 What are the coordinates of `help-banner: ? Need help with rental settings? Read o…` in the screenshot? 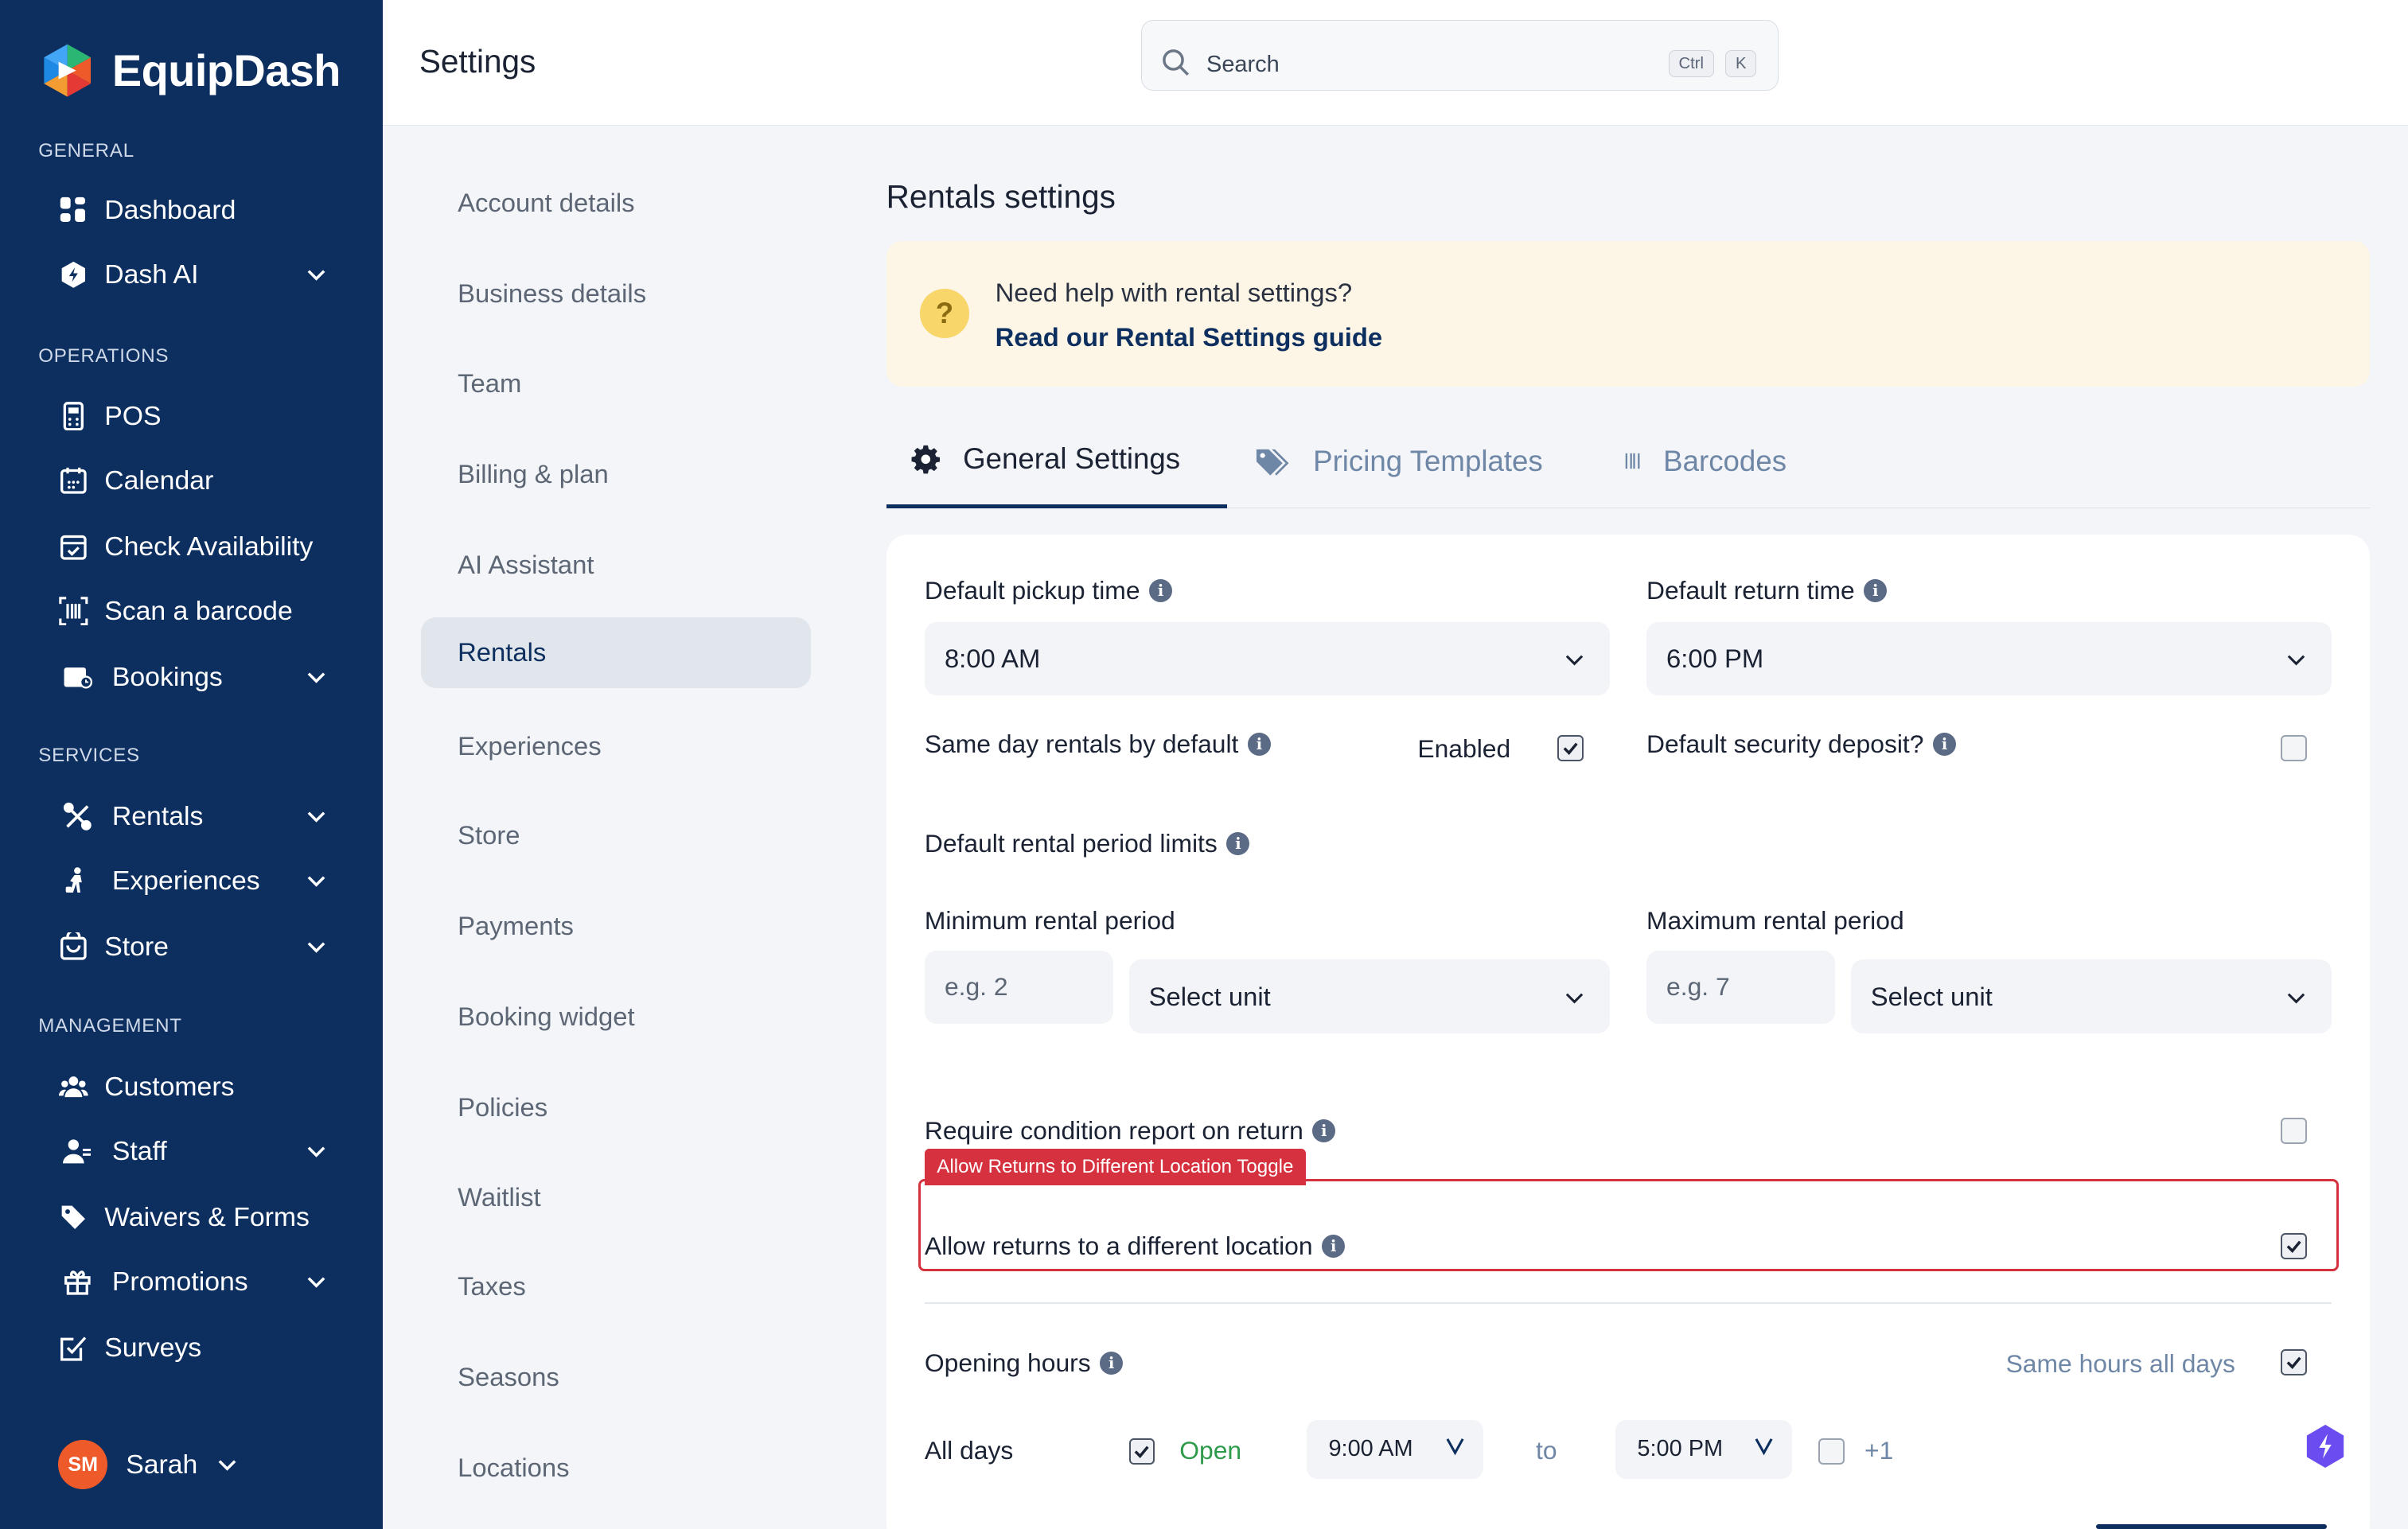 It's located at (1628, 314).